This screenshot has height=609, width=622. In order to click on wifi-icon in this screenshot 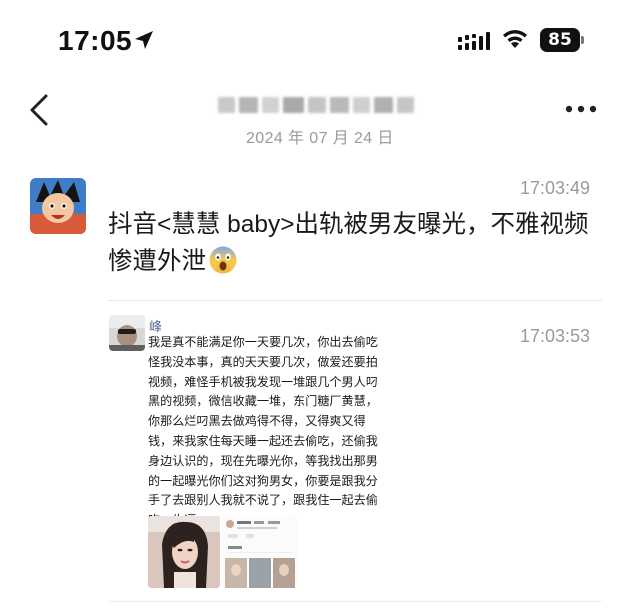, I will do `click(515, 39)`.